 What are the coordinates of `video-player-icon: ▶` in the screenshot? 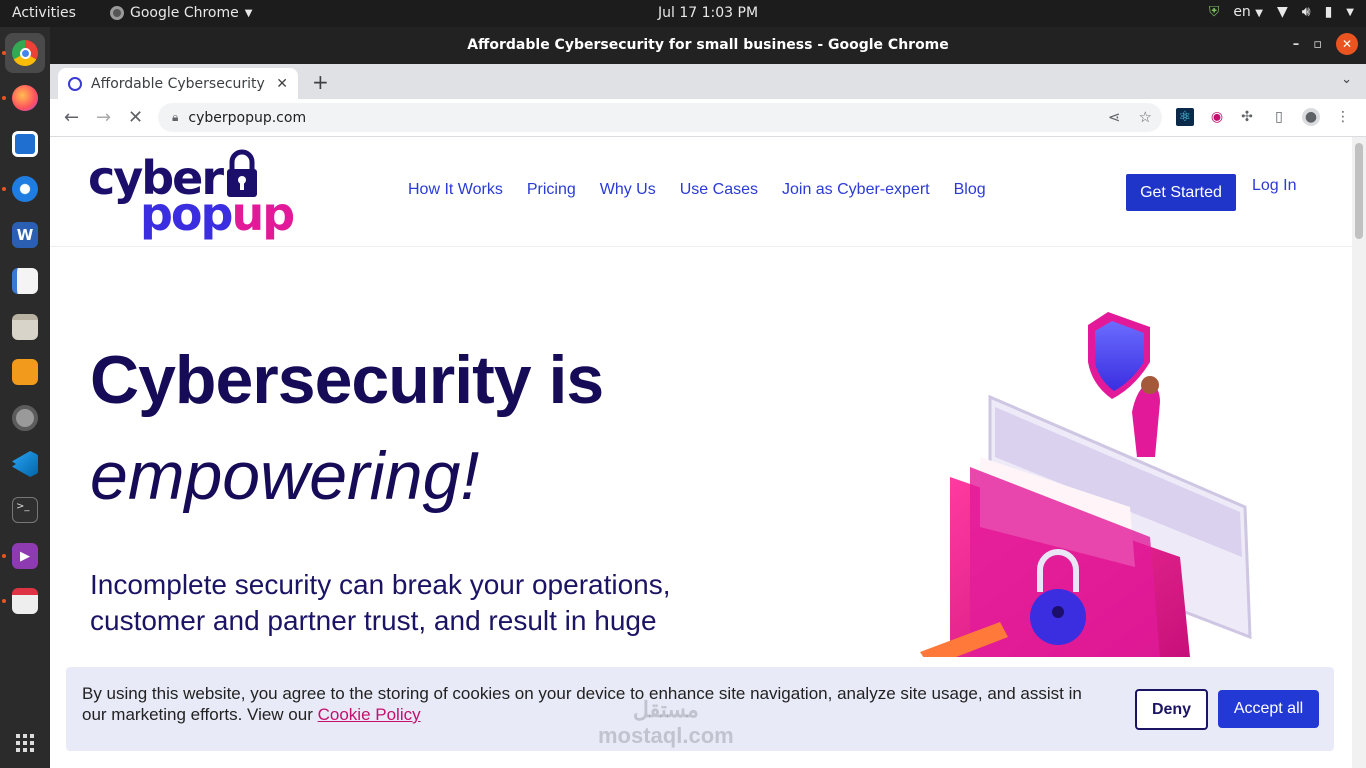 It's located at (25, 556).